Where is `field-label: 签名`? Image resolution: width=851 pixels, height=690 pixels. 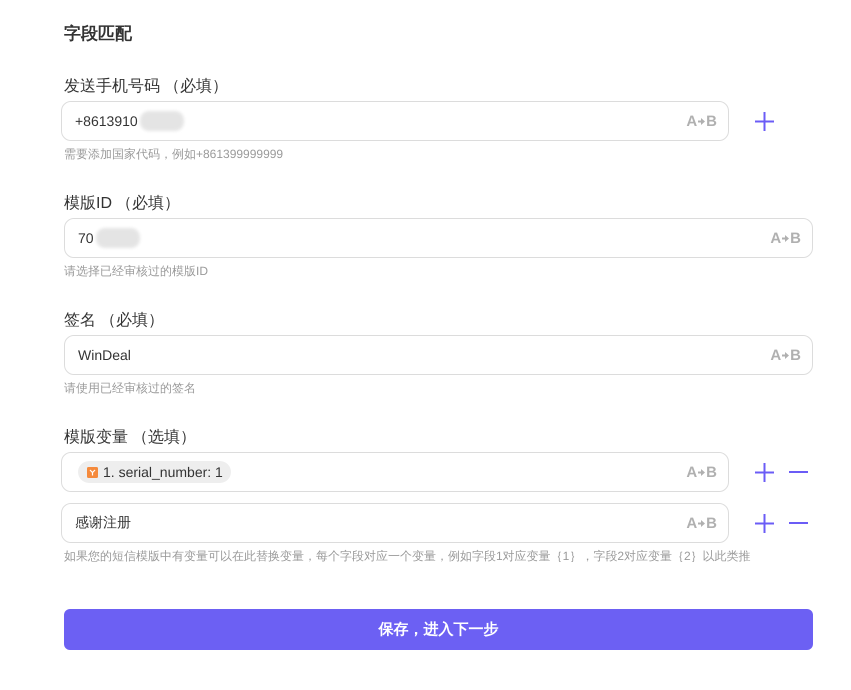 field-label: 签名 is located at coordinates (80, 321).